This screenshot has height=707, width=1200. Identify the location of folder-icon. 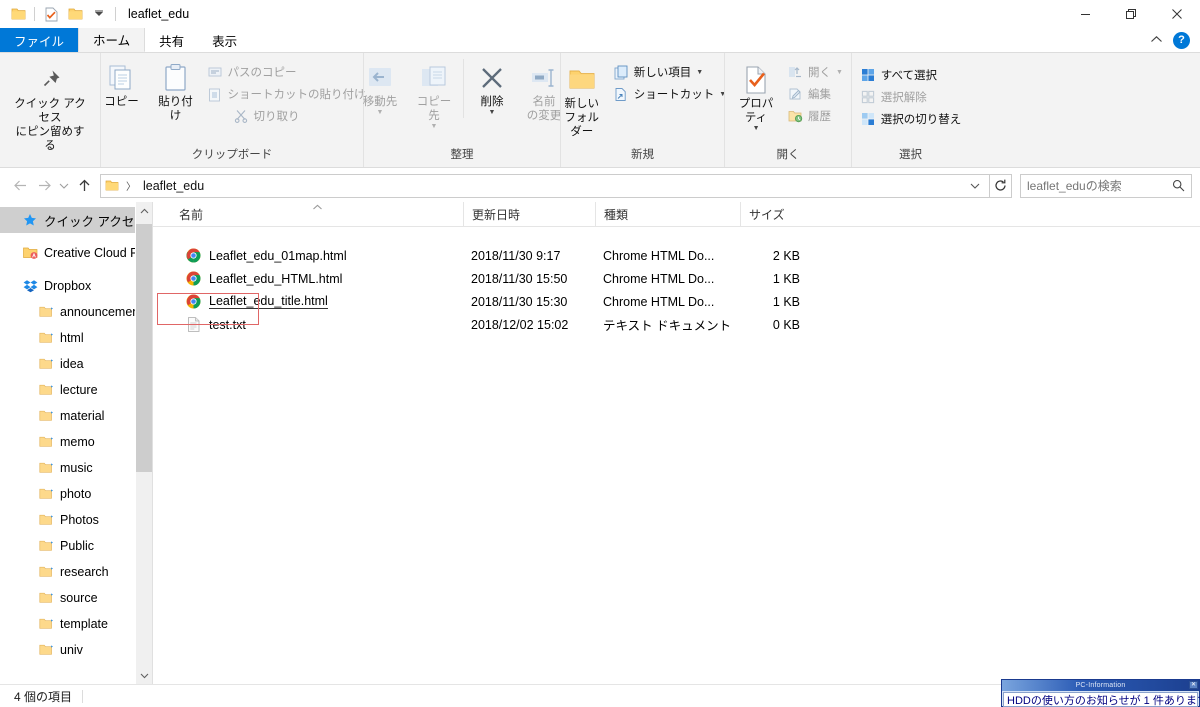
(46, 364).